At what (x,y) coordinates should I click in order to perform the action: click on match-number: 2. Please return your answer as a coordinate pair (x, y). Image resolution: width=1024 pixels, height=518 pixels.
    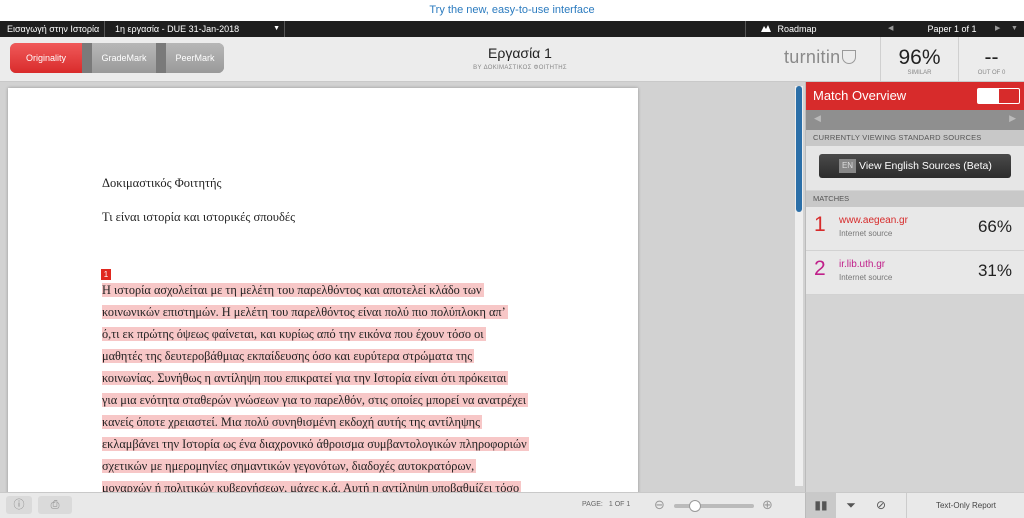
    Looking at the image, I should click on (820, 268).